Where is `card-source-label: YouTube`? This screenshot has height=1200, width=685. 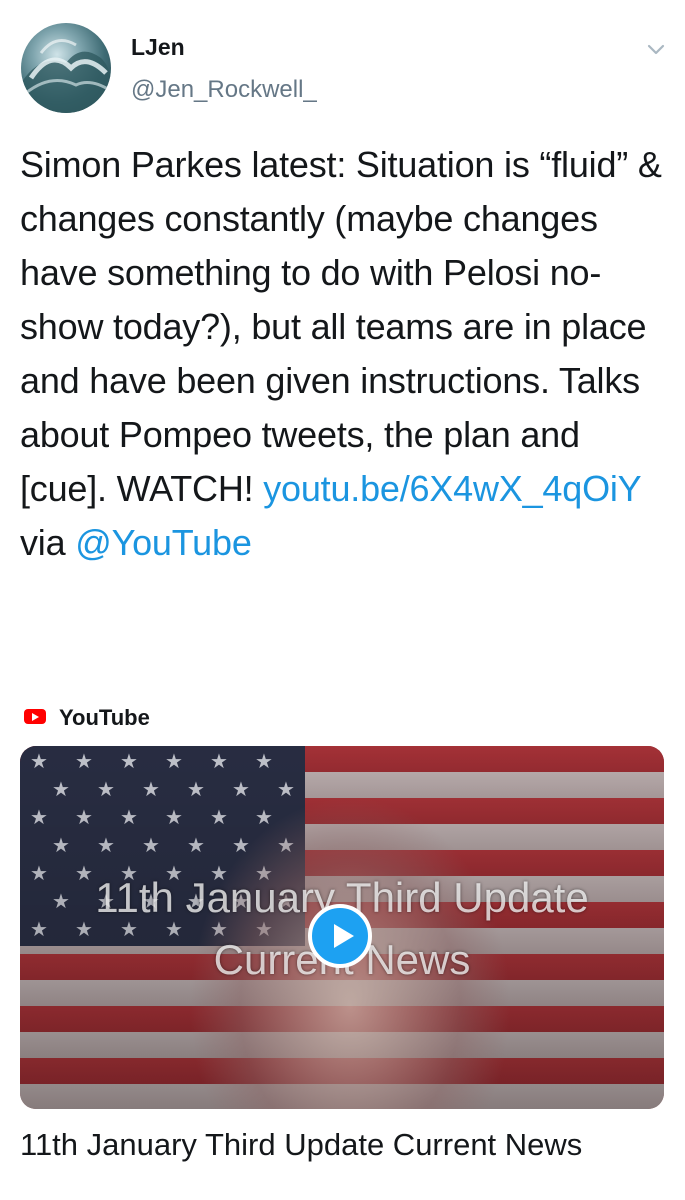
card-source-label: YouTube is located at coordinates (104, 717).